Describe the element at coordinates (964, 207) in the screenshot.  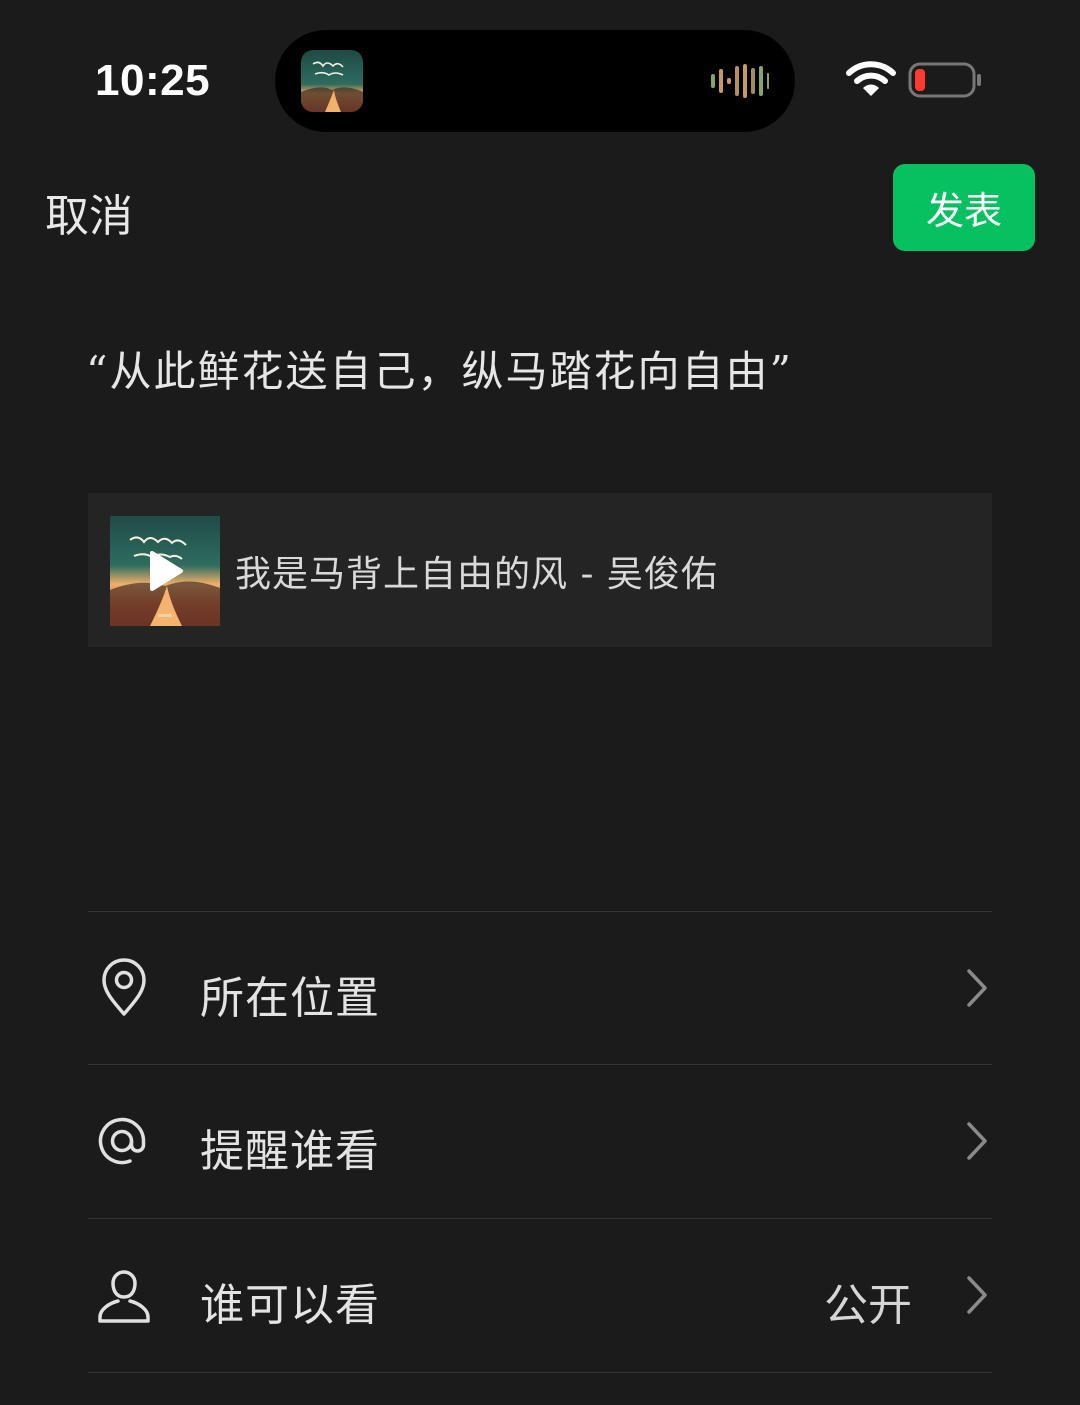
I see `publish-button: 发表` at that location.